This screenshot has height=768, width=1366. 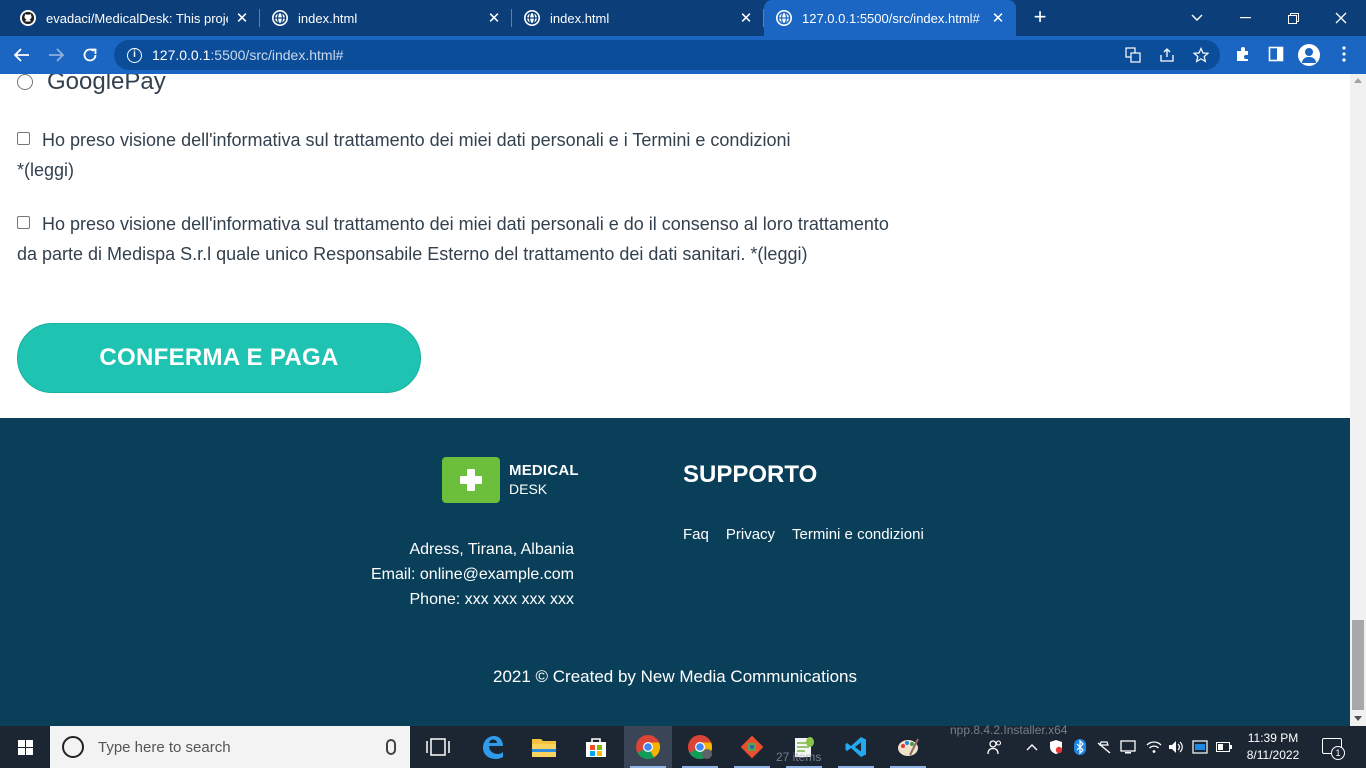 I want to click on cortana-icon, so click(x=73, y=747).